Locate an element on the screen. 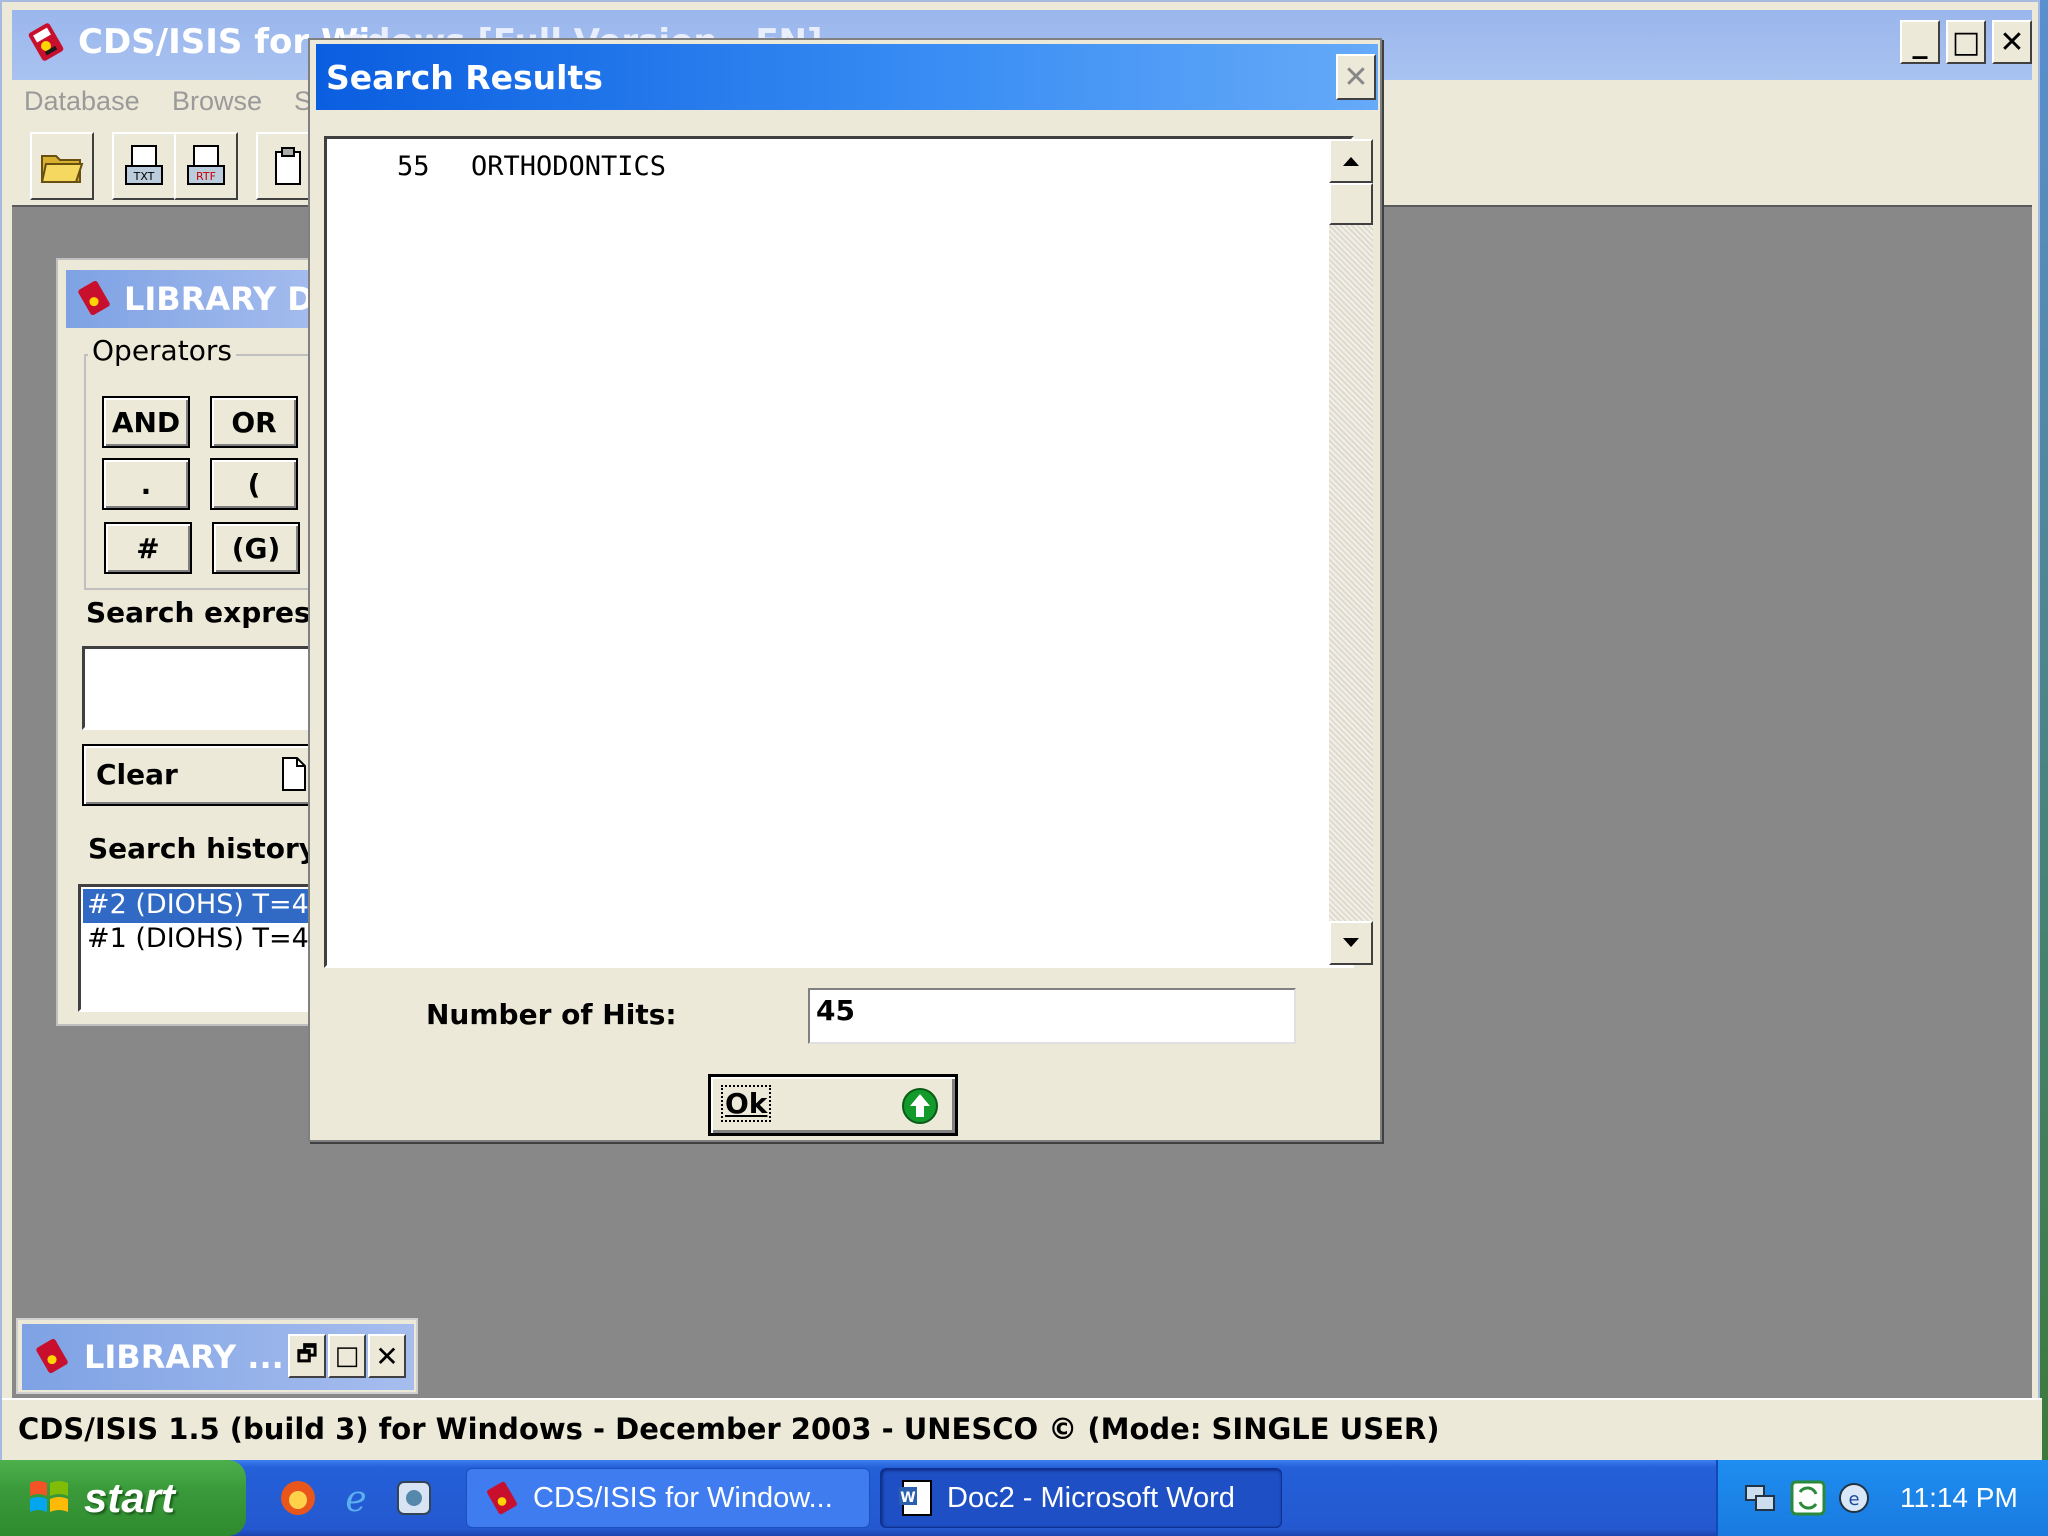 Image resolution: width=2048 pixels, height=1536 pixels. results-scrollbar is located at coordinates (1351, 552).